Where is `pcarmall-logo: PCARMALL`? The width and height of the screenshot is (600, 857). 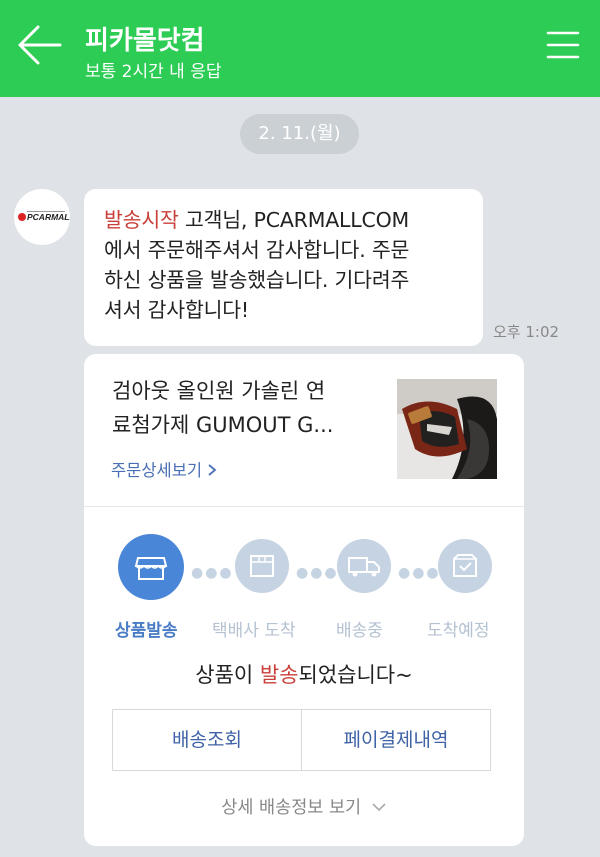 pcarmall-logo: PCARMALL is located at coordinates (44, 216).